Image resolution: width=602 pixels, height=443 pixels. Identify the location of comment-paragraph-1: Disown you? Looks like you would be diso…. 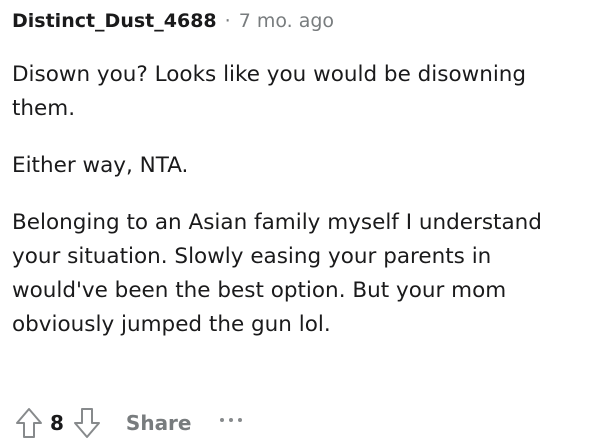
(269, 91).